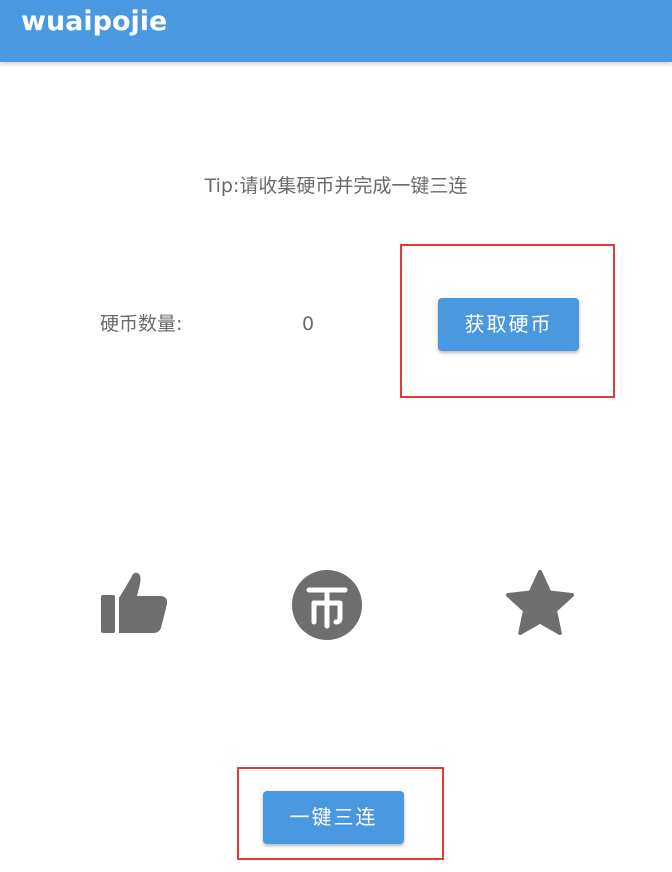  Describe the element at coordinates (336, 186) in the screenshot. I see `tip-text: Tip:请收集硬币并完成一键三连` at that location.